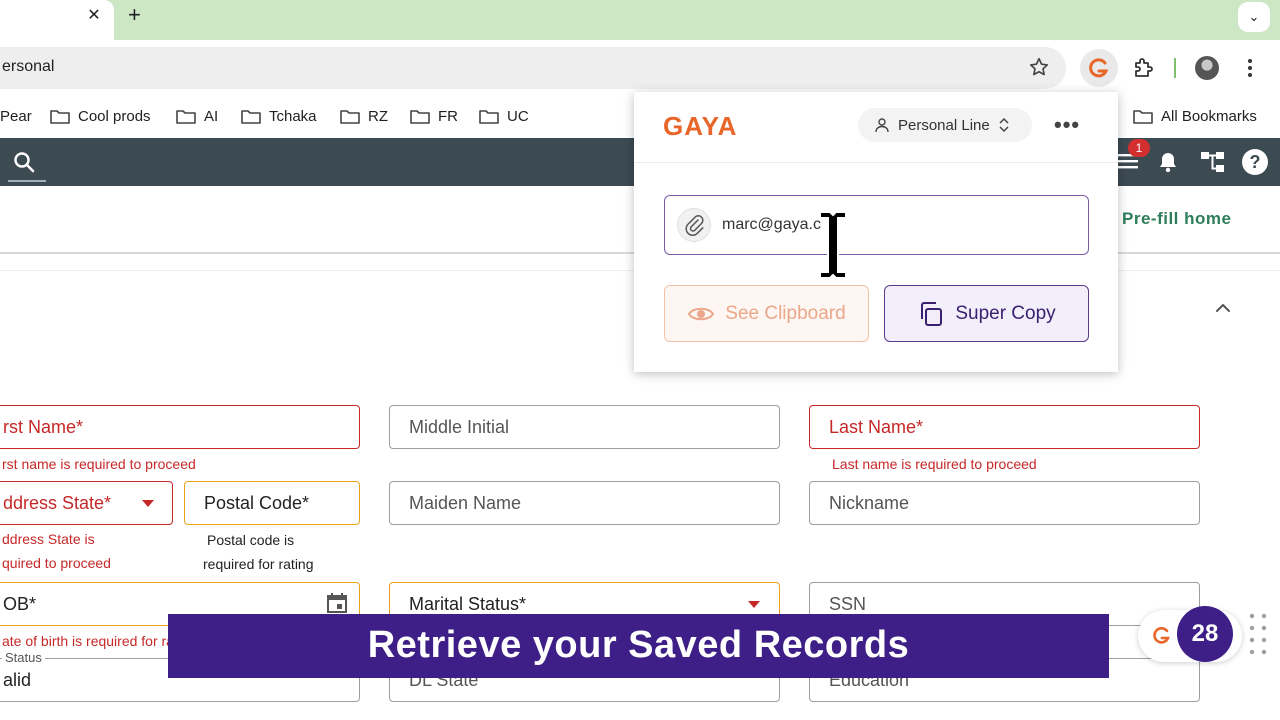 This screenshot has width=1280, height=720. What do you see at coordinates (114, 116) in the screenshot?
I see `bookmark-label: Cool prods` at bounding box center [114, 116].